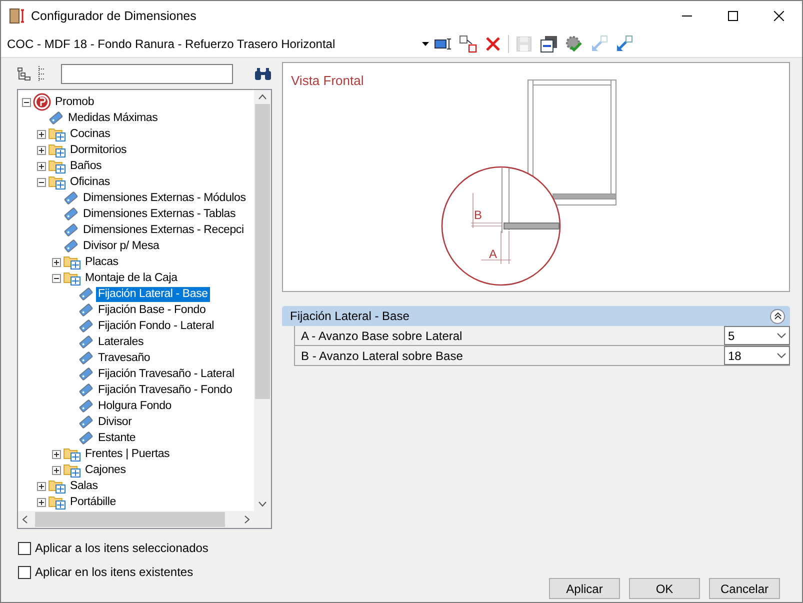  I want to click on chevron-icon, so click(778, 316).